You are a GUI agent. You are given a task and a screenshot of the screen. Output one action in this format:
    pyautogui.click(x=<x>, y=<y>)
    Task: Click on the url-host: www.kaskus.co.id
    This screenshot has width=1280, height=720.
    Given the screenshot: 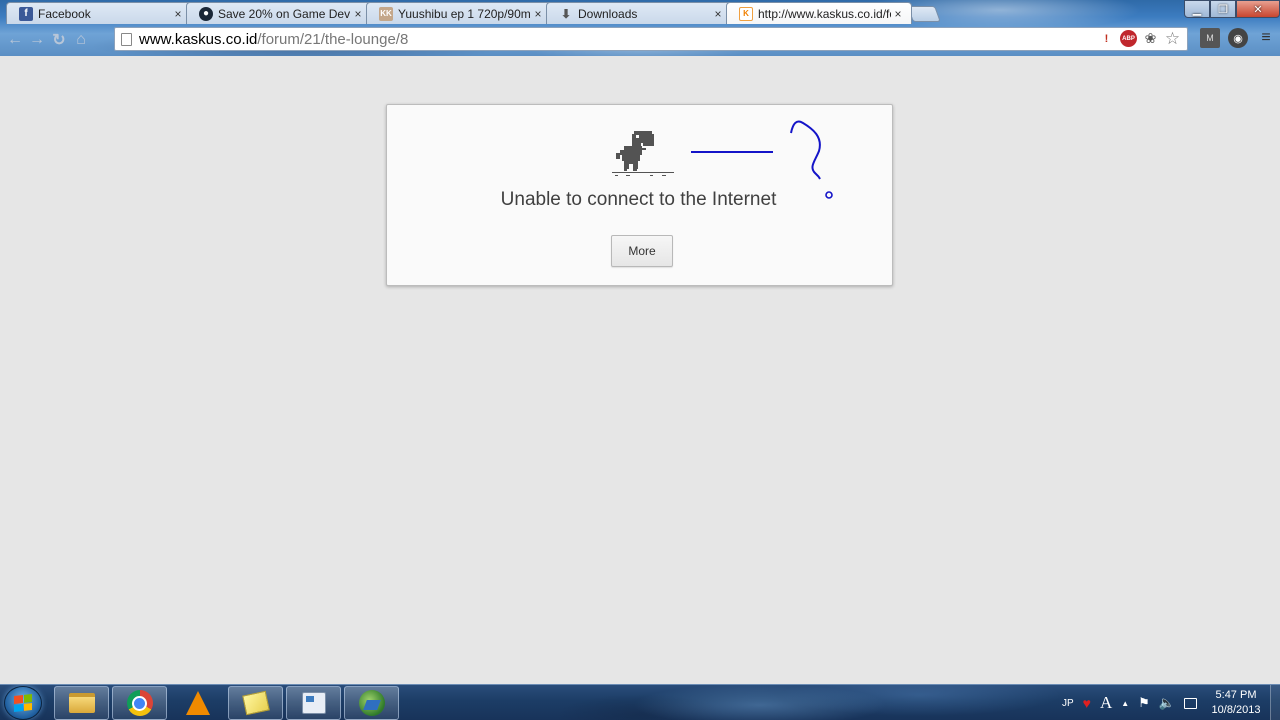 What is the action you would take?
    pyautogui.click(x=198, y=39)
    